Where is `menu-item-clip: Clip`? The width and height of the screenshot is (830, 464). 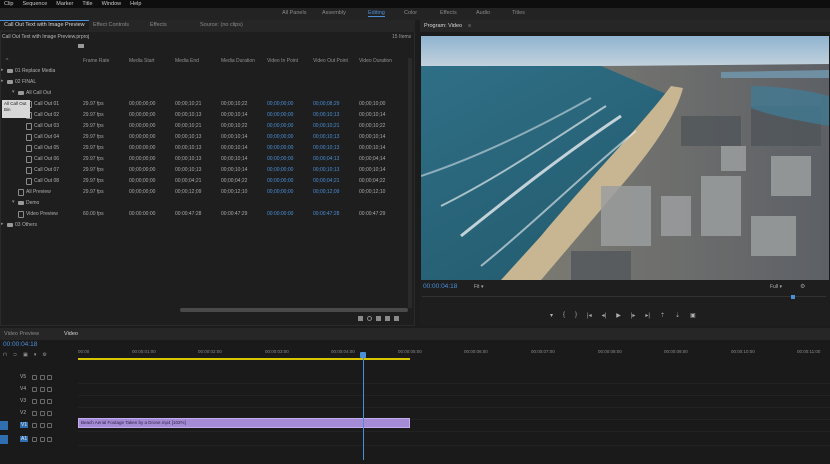 menu-item-clip: Clip is located at coordinates (9, 4).